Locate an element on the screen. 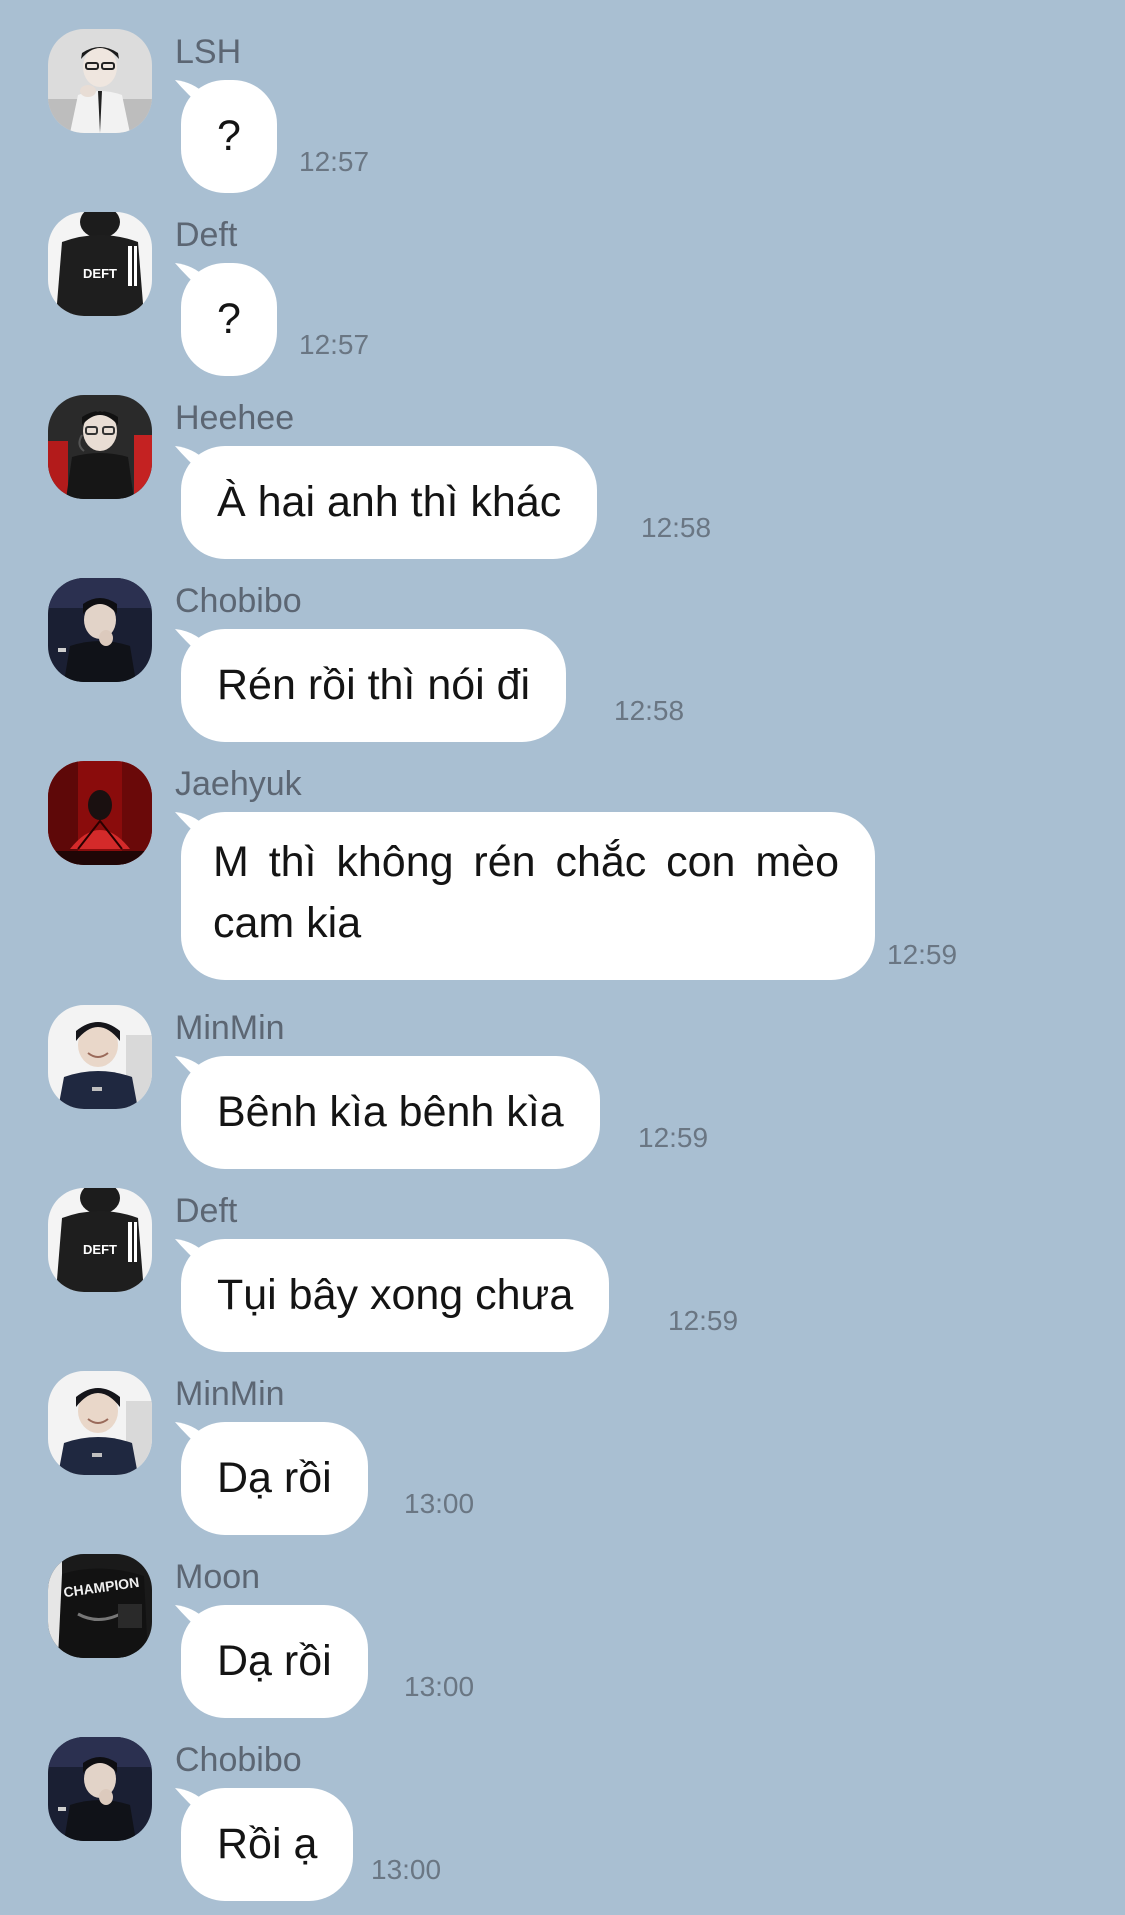  avatar-jaehyuk is located at coordinates (100, 813).